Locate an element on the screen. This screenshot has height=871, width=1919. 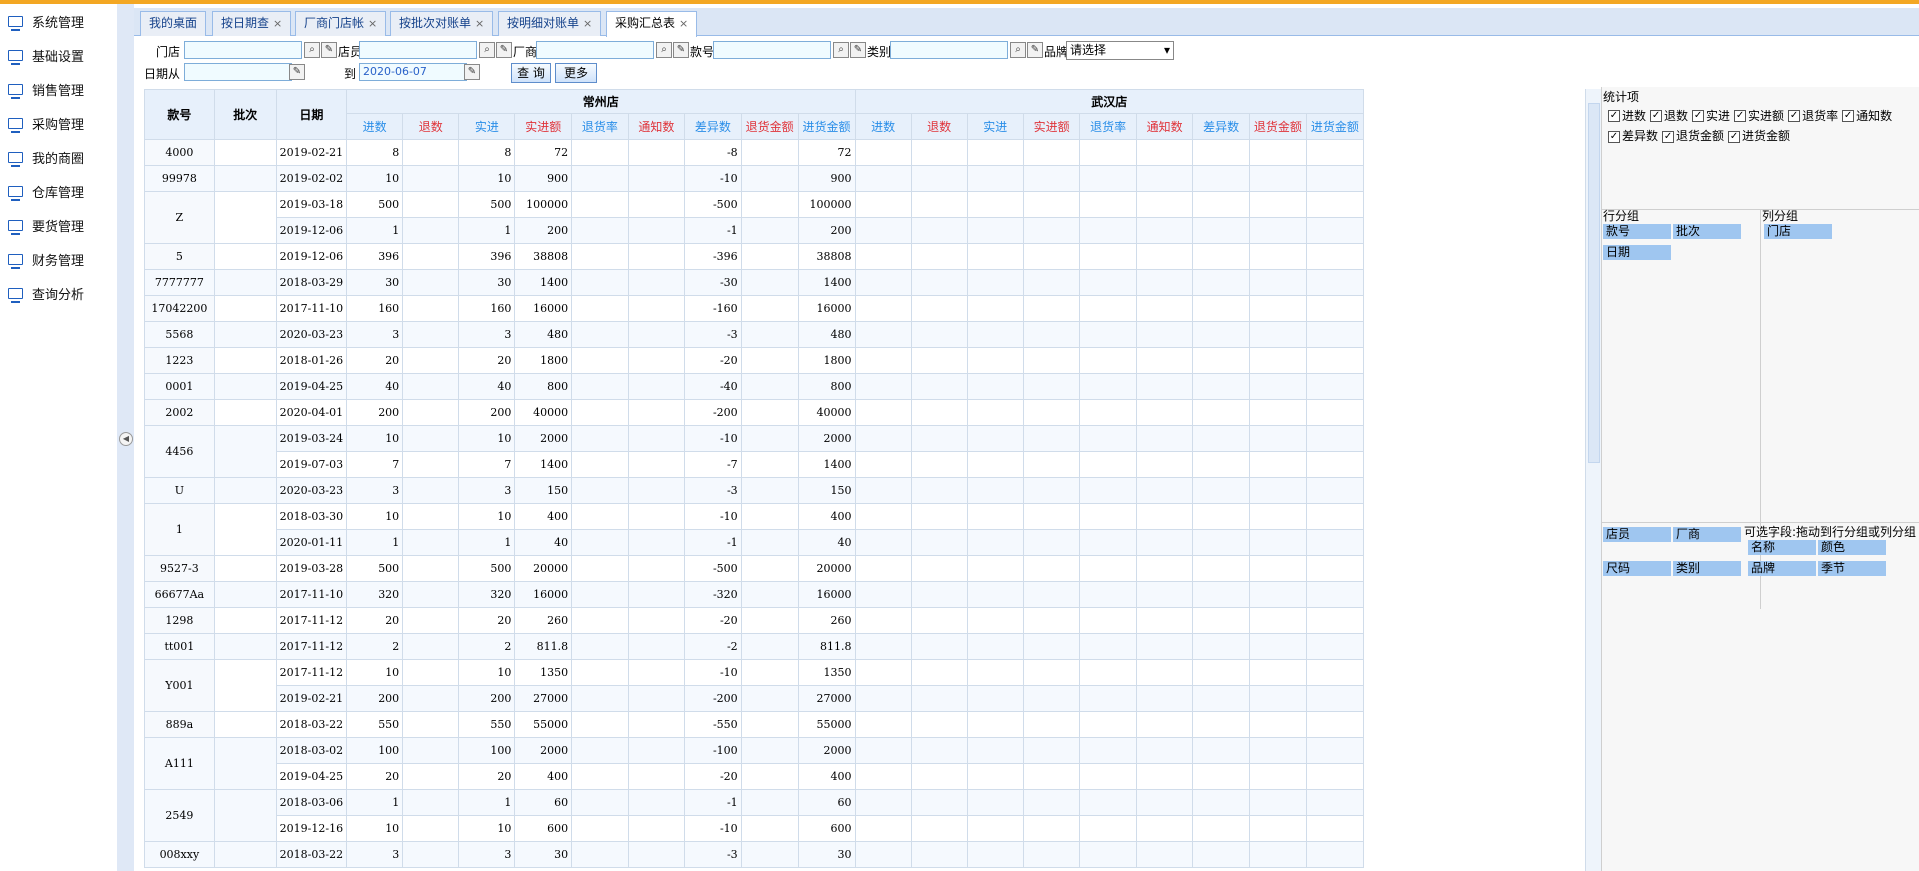
table-row: 008xxy 2018-03-22 3 3 30 -3 30 is located at coordinates (754, 854).